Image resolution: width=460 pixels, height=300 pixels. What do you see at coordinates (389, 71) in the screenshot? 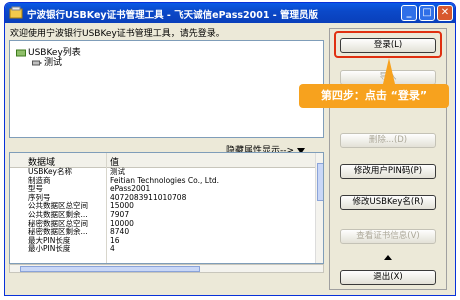
I see `callout-pointer` at bounding box center [389, 71].